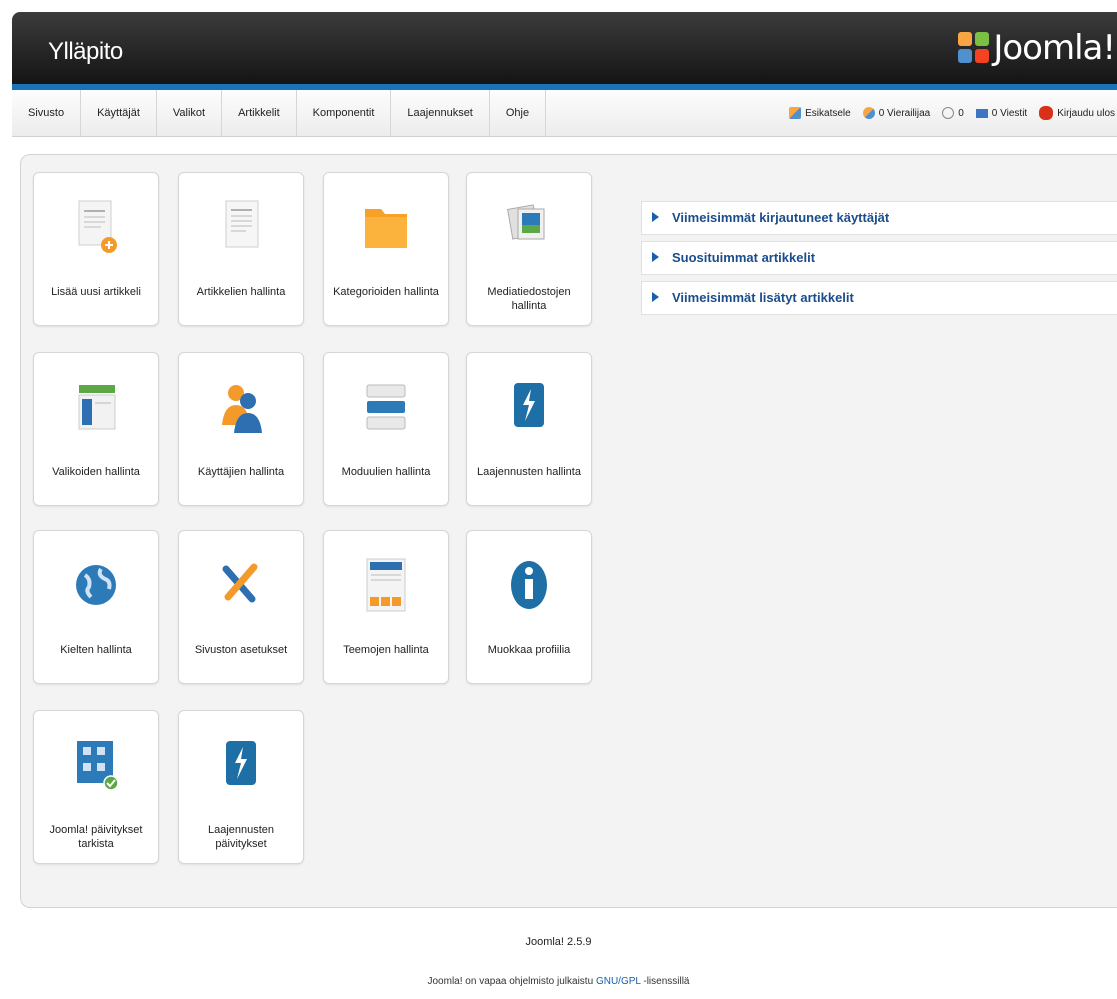  I want to click on tile-joomla-update: Joomla! päivitykset tarkista, so click(96, 787).